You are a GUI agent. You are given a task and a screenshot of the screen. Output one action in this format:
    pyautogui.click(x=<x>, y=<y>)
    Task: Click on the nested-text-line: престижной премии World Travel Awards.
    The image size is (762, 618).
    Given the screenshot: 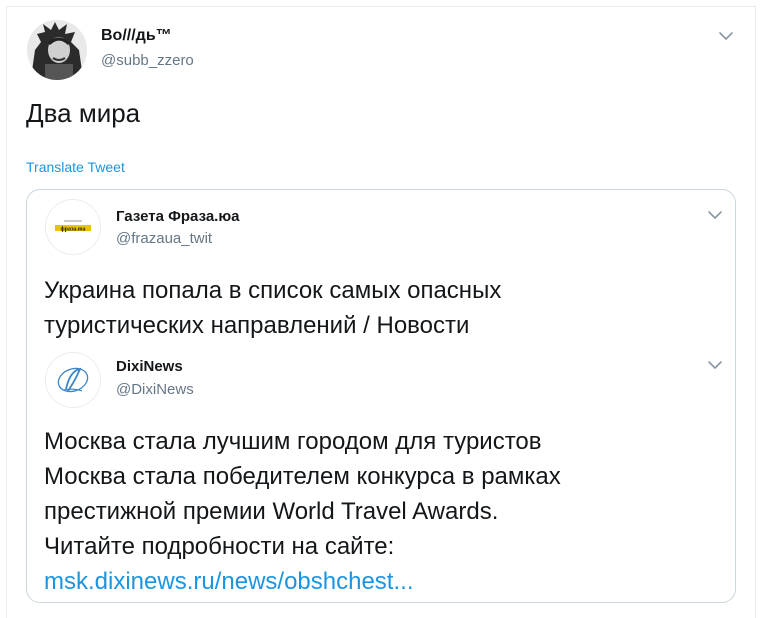 What is the action you would take?
    pyautogui.click(x=271, y=511)
    